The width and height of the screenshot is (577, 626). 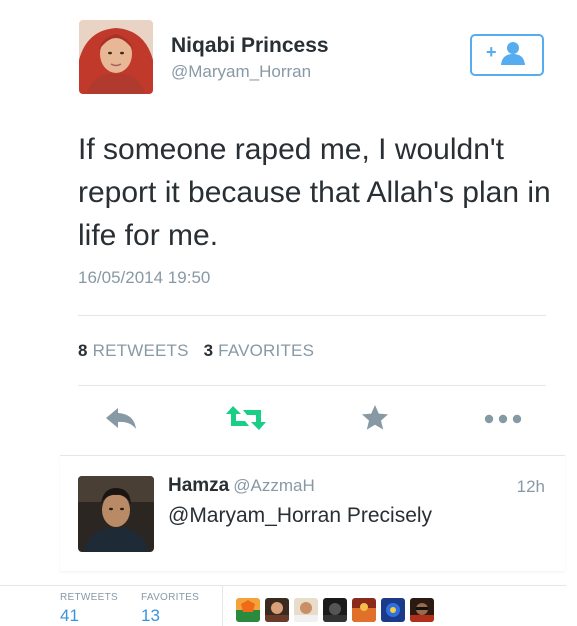 What do you see at coordinates (196, 351) in the screenshot?
I see `tweet-stats: 8 RETWEETS 3 FAVORITES` at bounding box center [196, 351].